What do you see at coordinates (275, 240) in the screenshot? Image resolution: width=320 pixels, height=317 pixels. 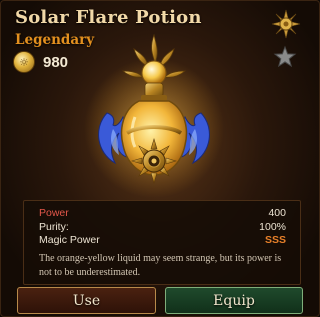 I see `stat-value: SSS` at bounding box center [275, 240].